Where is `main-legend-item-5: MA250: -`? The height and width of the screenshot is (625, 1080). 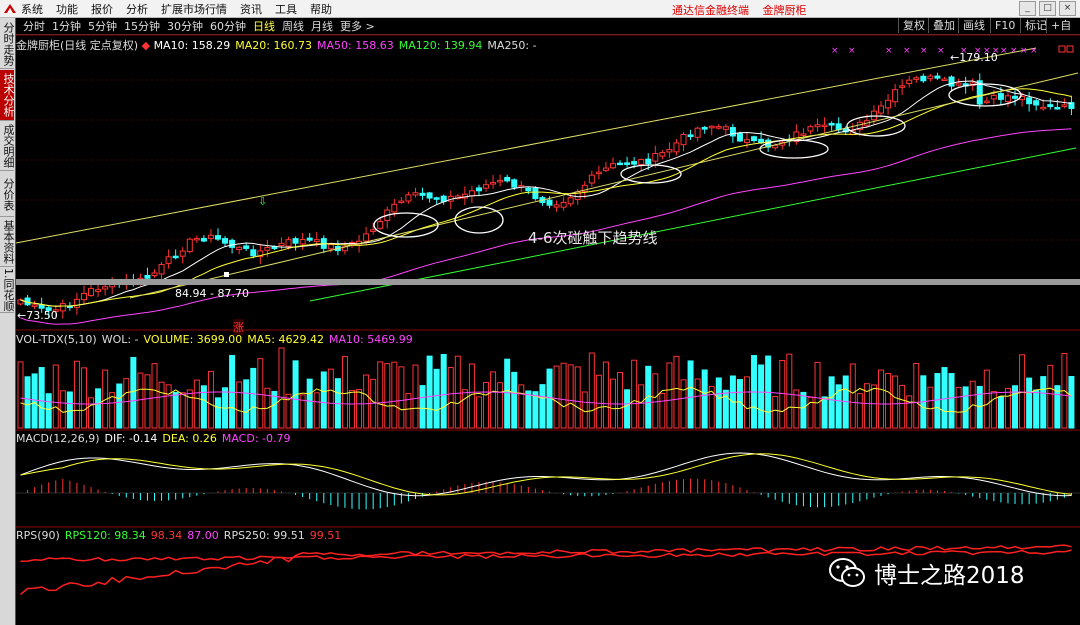 main-legend-item-5: MA250: - is located at coordinates (512, 45).